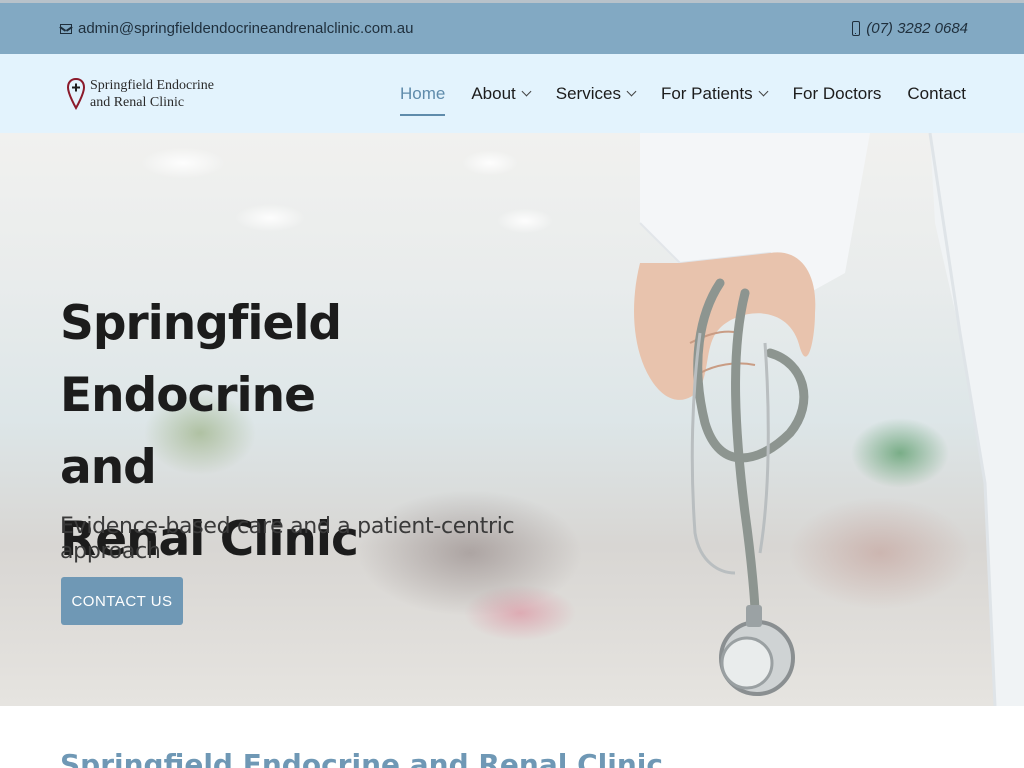  What do you see at coordinates (122, 601) in the screenshot?
I see `contact-us-button: CONTACT US` at bounding box center [122, 601].